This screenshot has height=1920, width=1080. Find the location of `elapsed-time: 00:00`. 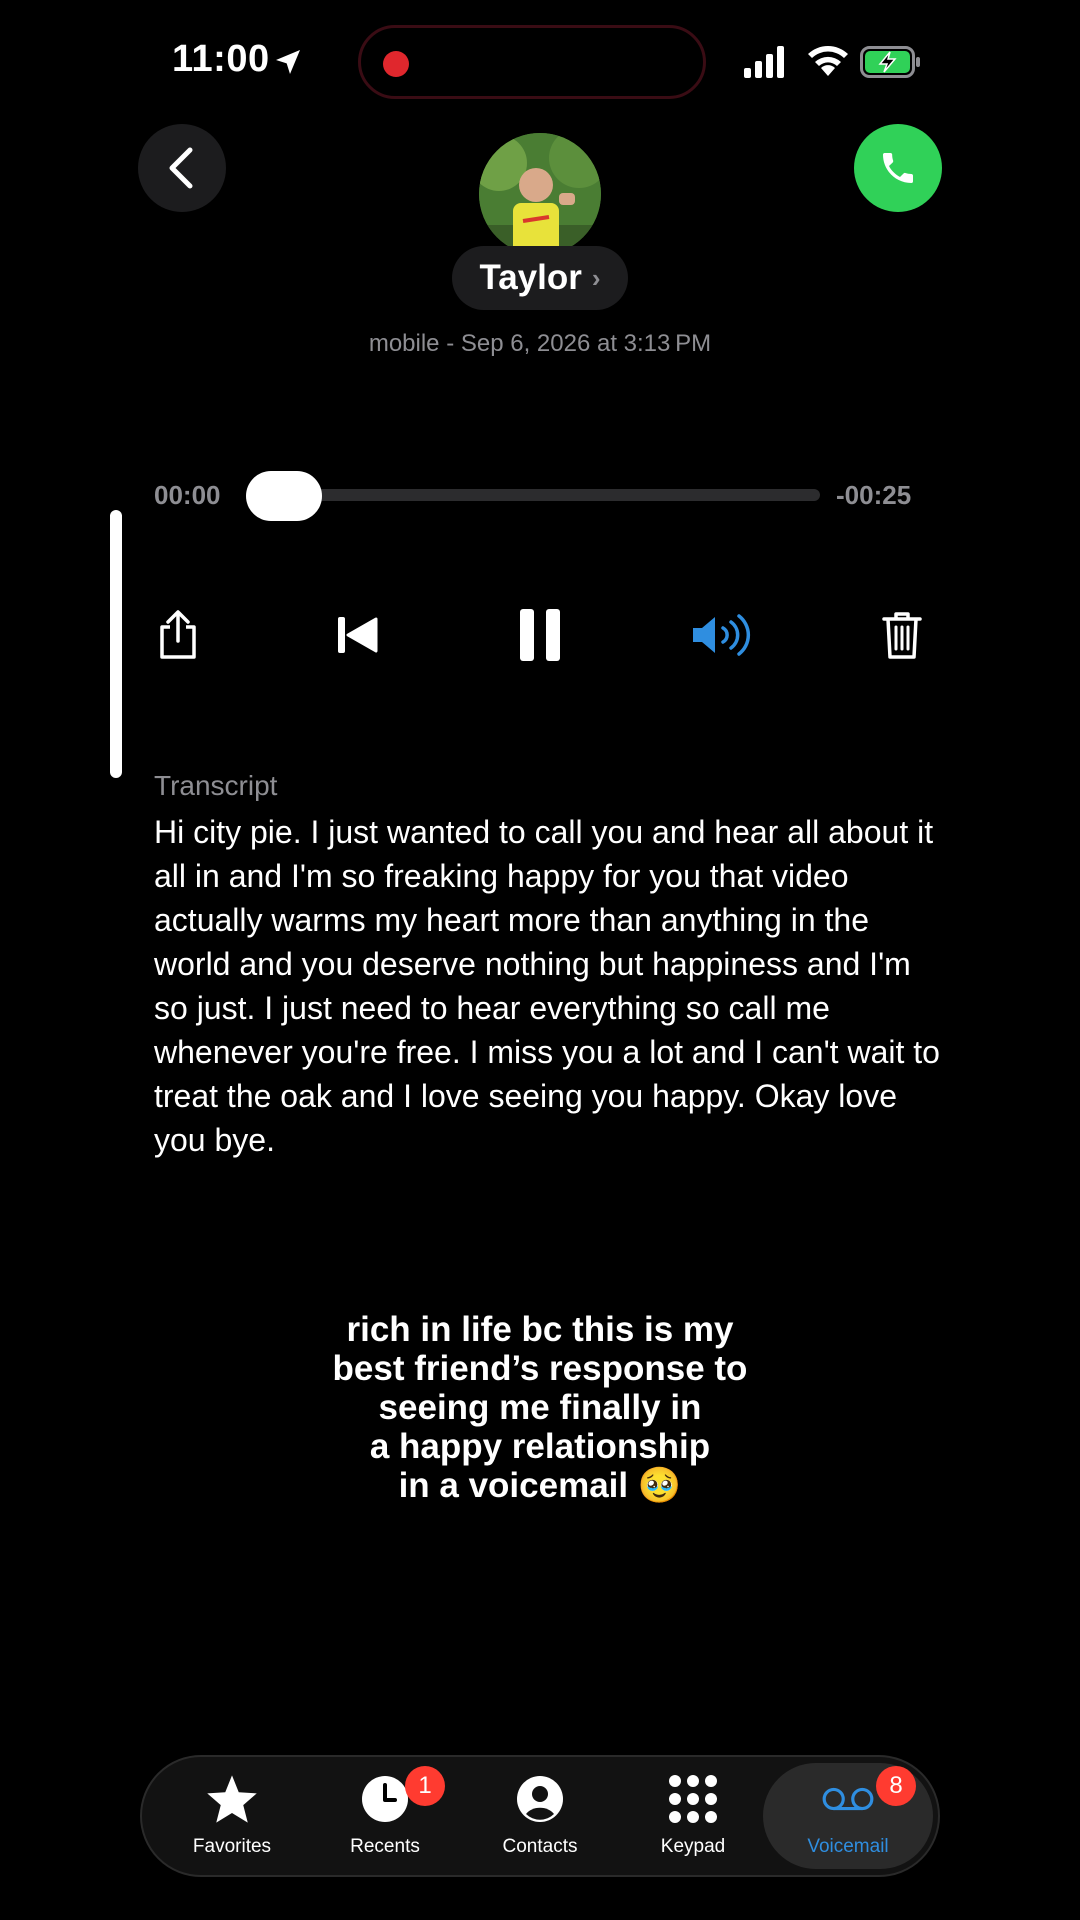

elapsed-time: 00:00 is located at coordinates (187, 495).